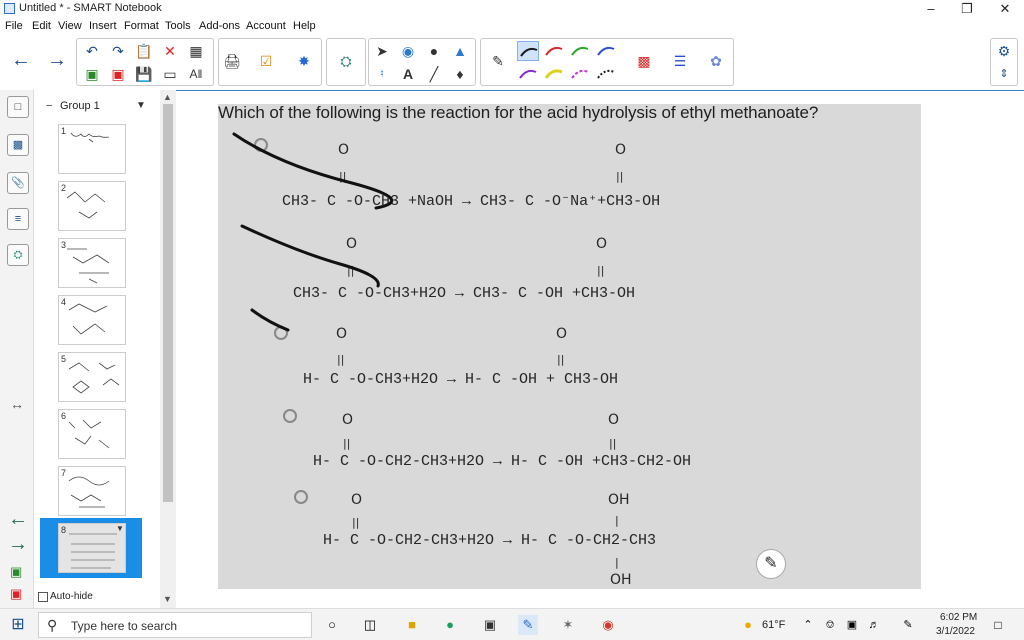  What do you see at coordinates (580, 74) in the screenshot?
I see `pen-color-magenta` at bounding box center [580, 74].